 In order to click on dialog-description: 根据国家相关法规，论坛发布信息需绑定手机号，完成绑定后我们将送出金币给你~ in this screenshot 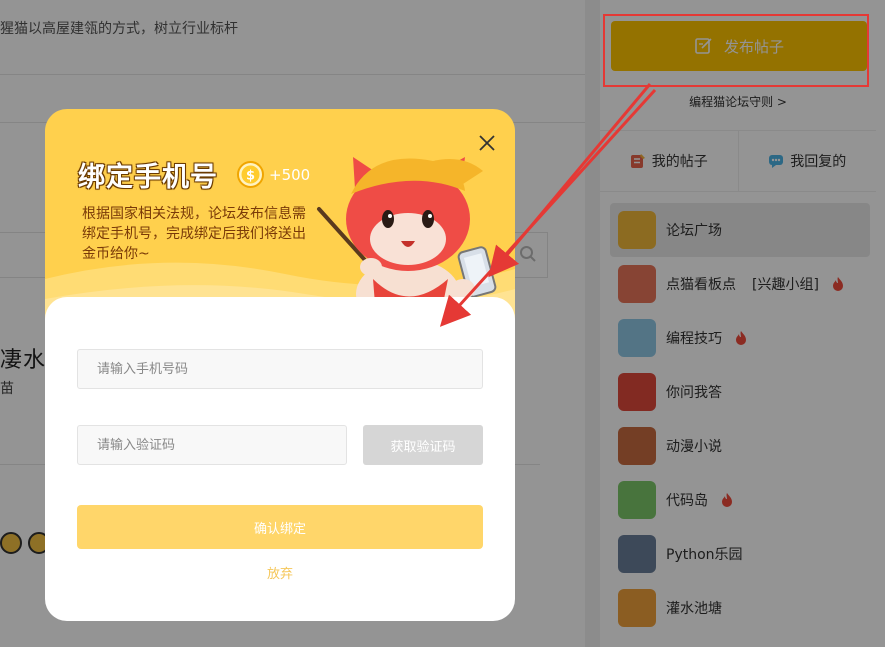, I will do `click(194, 234)`.